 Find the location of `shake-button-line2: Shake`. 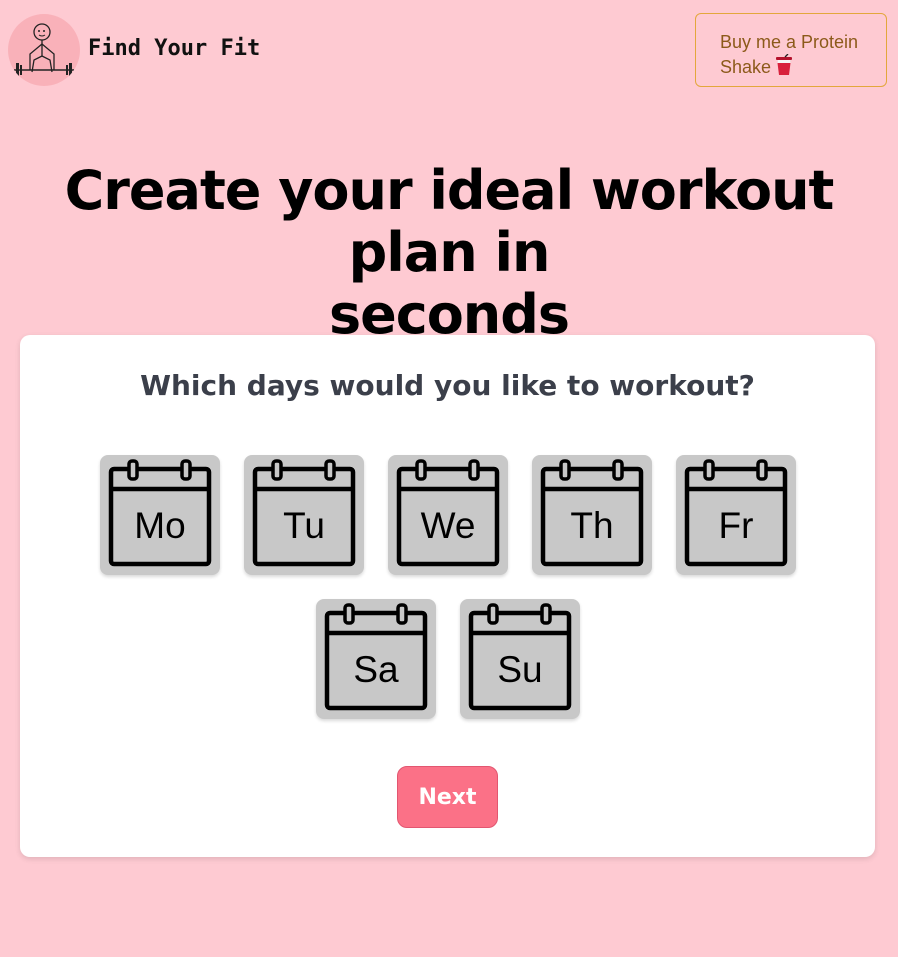

shake-button-line2: Shake is located at coordinates (746, 67).